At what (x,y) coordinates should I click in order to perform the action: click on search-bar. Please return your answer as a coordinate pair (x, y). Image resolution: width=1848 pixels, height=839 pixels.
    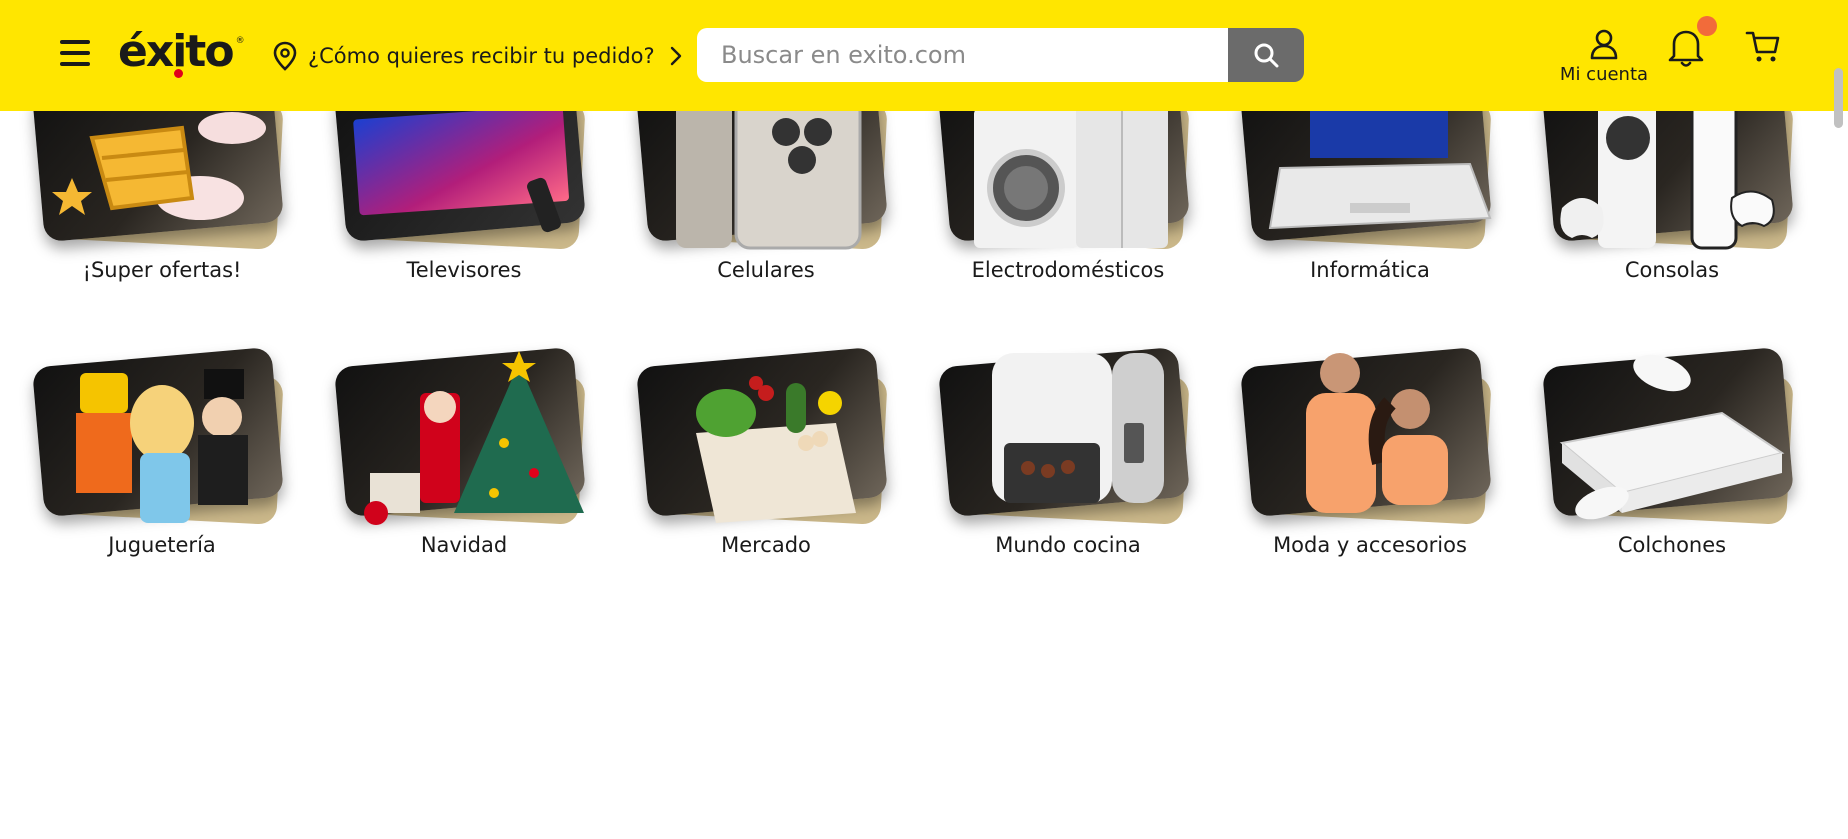
    Looking at the image, I should click on (1000, 55).